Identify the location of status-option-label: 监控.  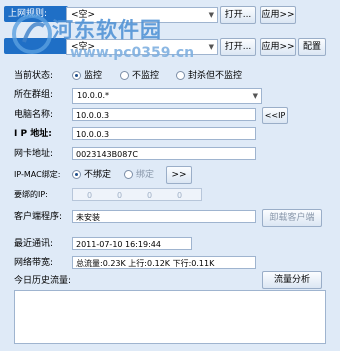
(93, 76).